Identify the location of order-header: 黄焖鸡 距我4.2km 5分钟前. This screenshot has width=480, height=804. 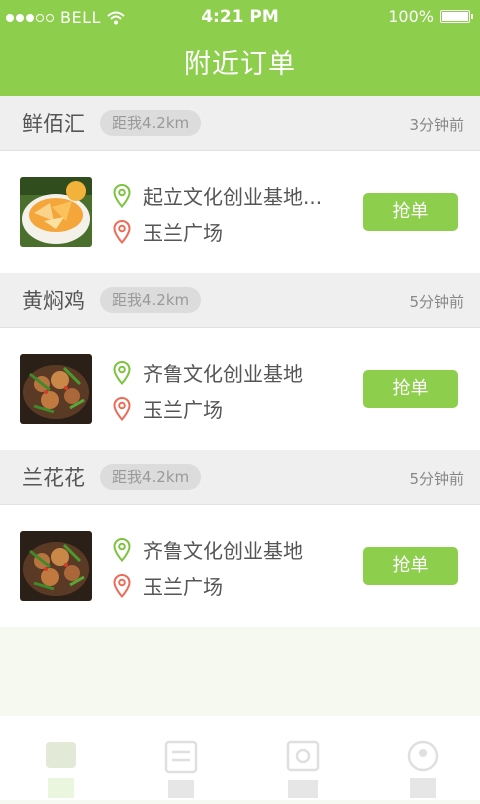
(240, 300).